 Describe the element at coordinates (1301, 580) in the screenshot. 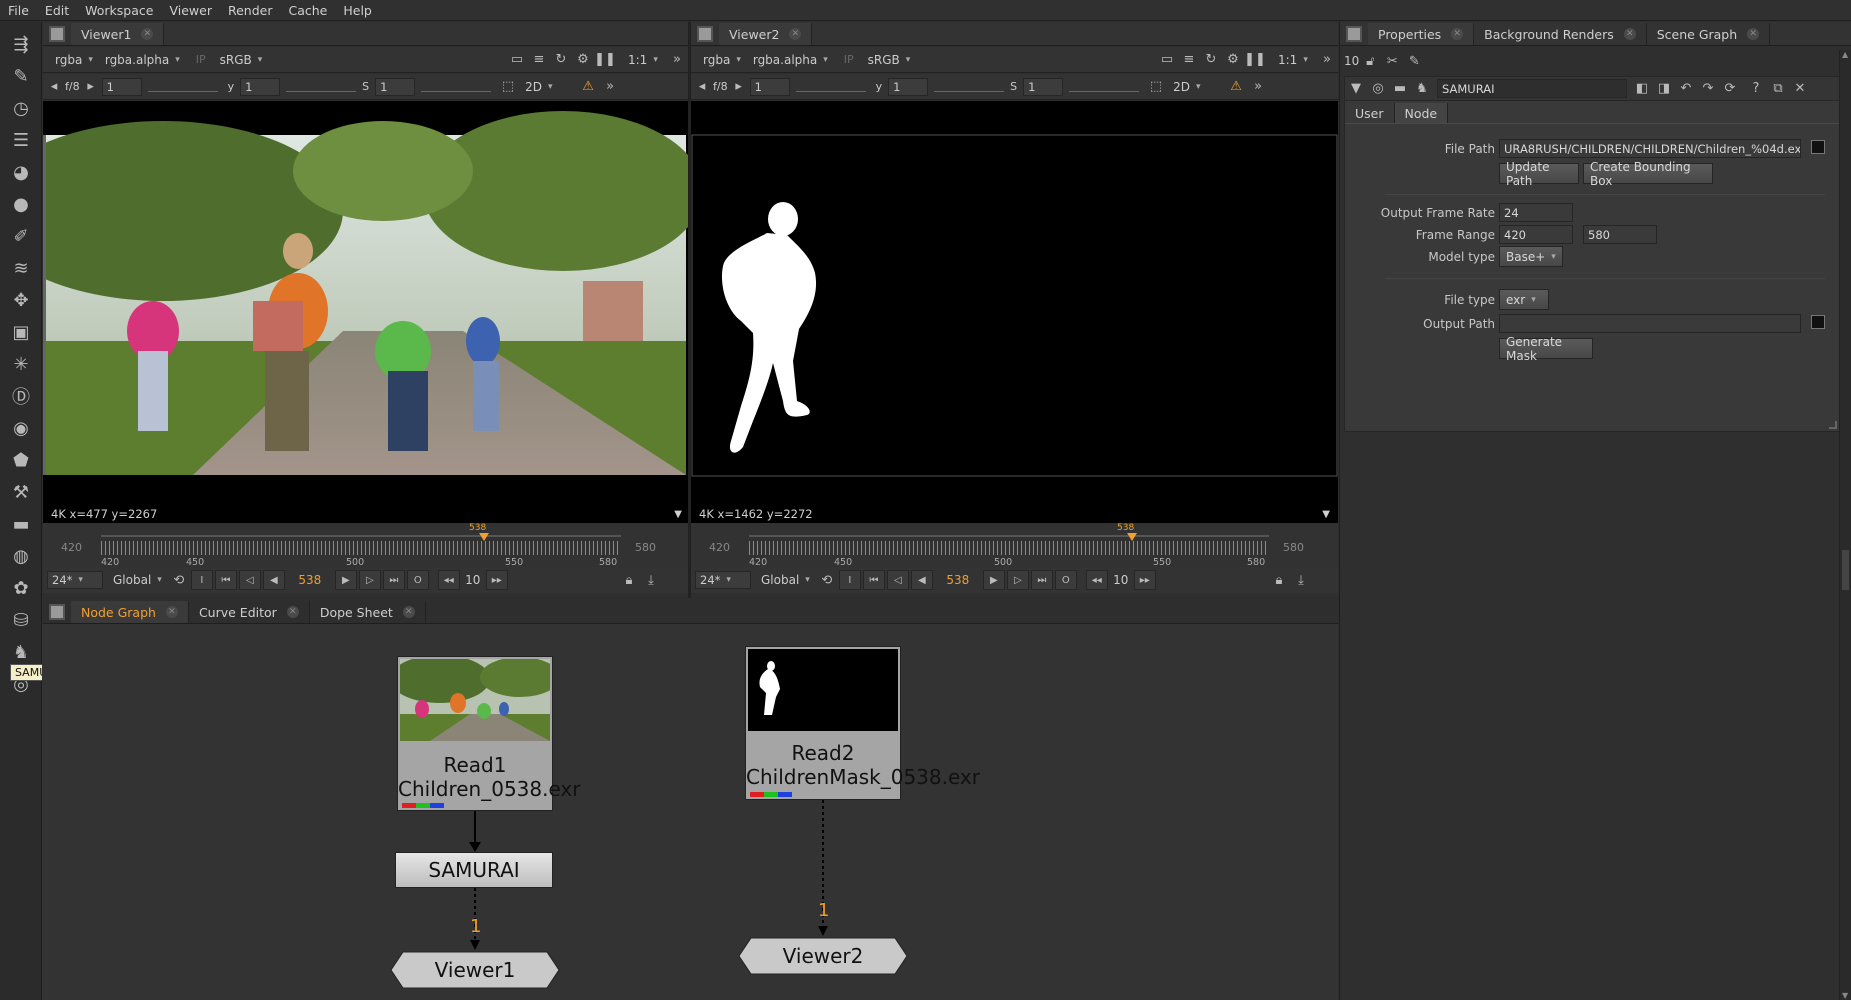

I see `export-icon: ⤓` at that location.